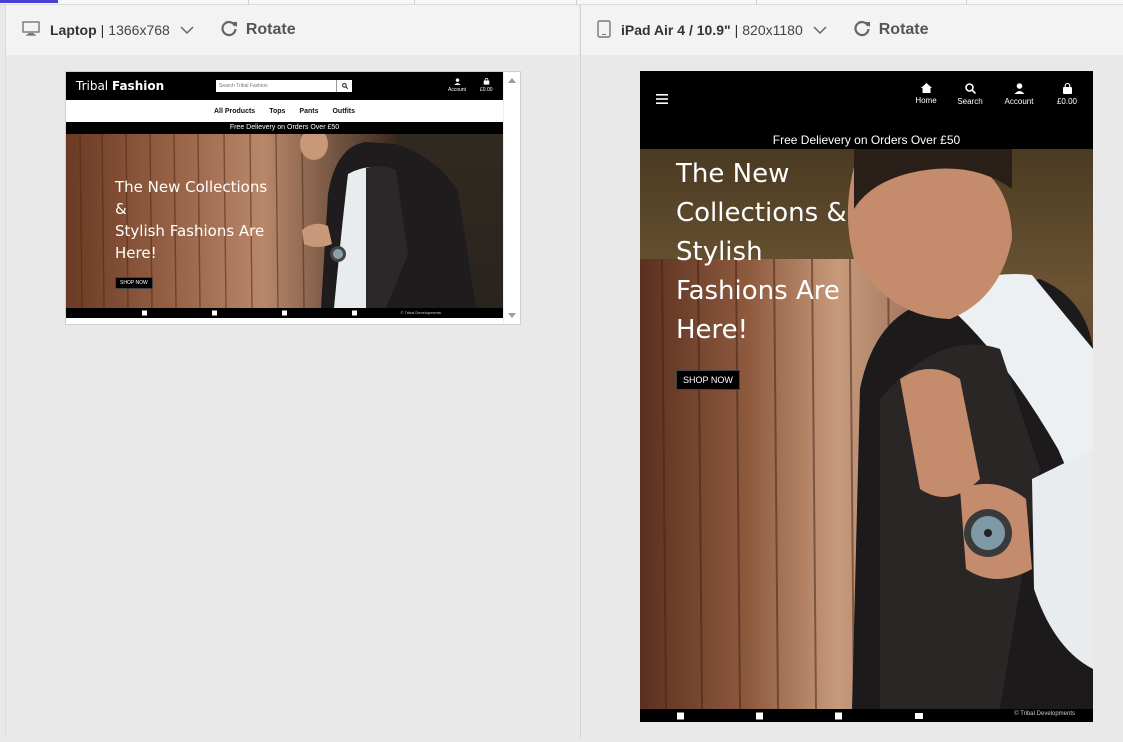 This screenshot has width=1123, height=742. Describe the element at coordinates (29, 1) in the screenshot. I see `active-tab-indicator` at that location.